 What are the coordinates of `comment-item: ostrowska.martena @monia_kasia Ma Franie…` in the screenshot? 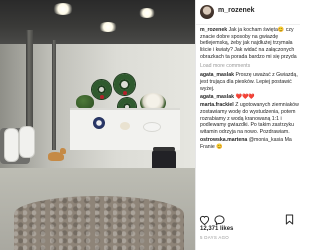 It's located at (249, 143).